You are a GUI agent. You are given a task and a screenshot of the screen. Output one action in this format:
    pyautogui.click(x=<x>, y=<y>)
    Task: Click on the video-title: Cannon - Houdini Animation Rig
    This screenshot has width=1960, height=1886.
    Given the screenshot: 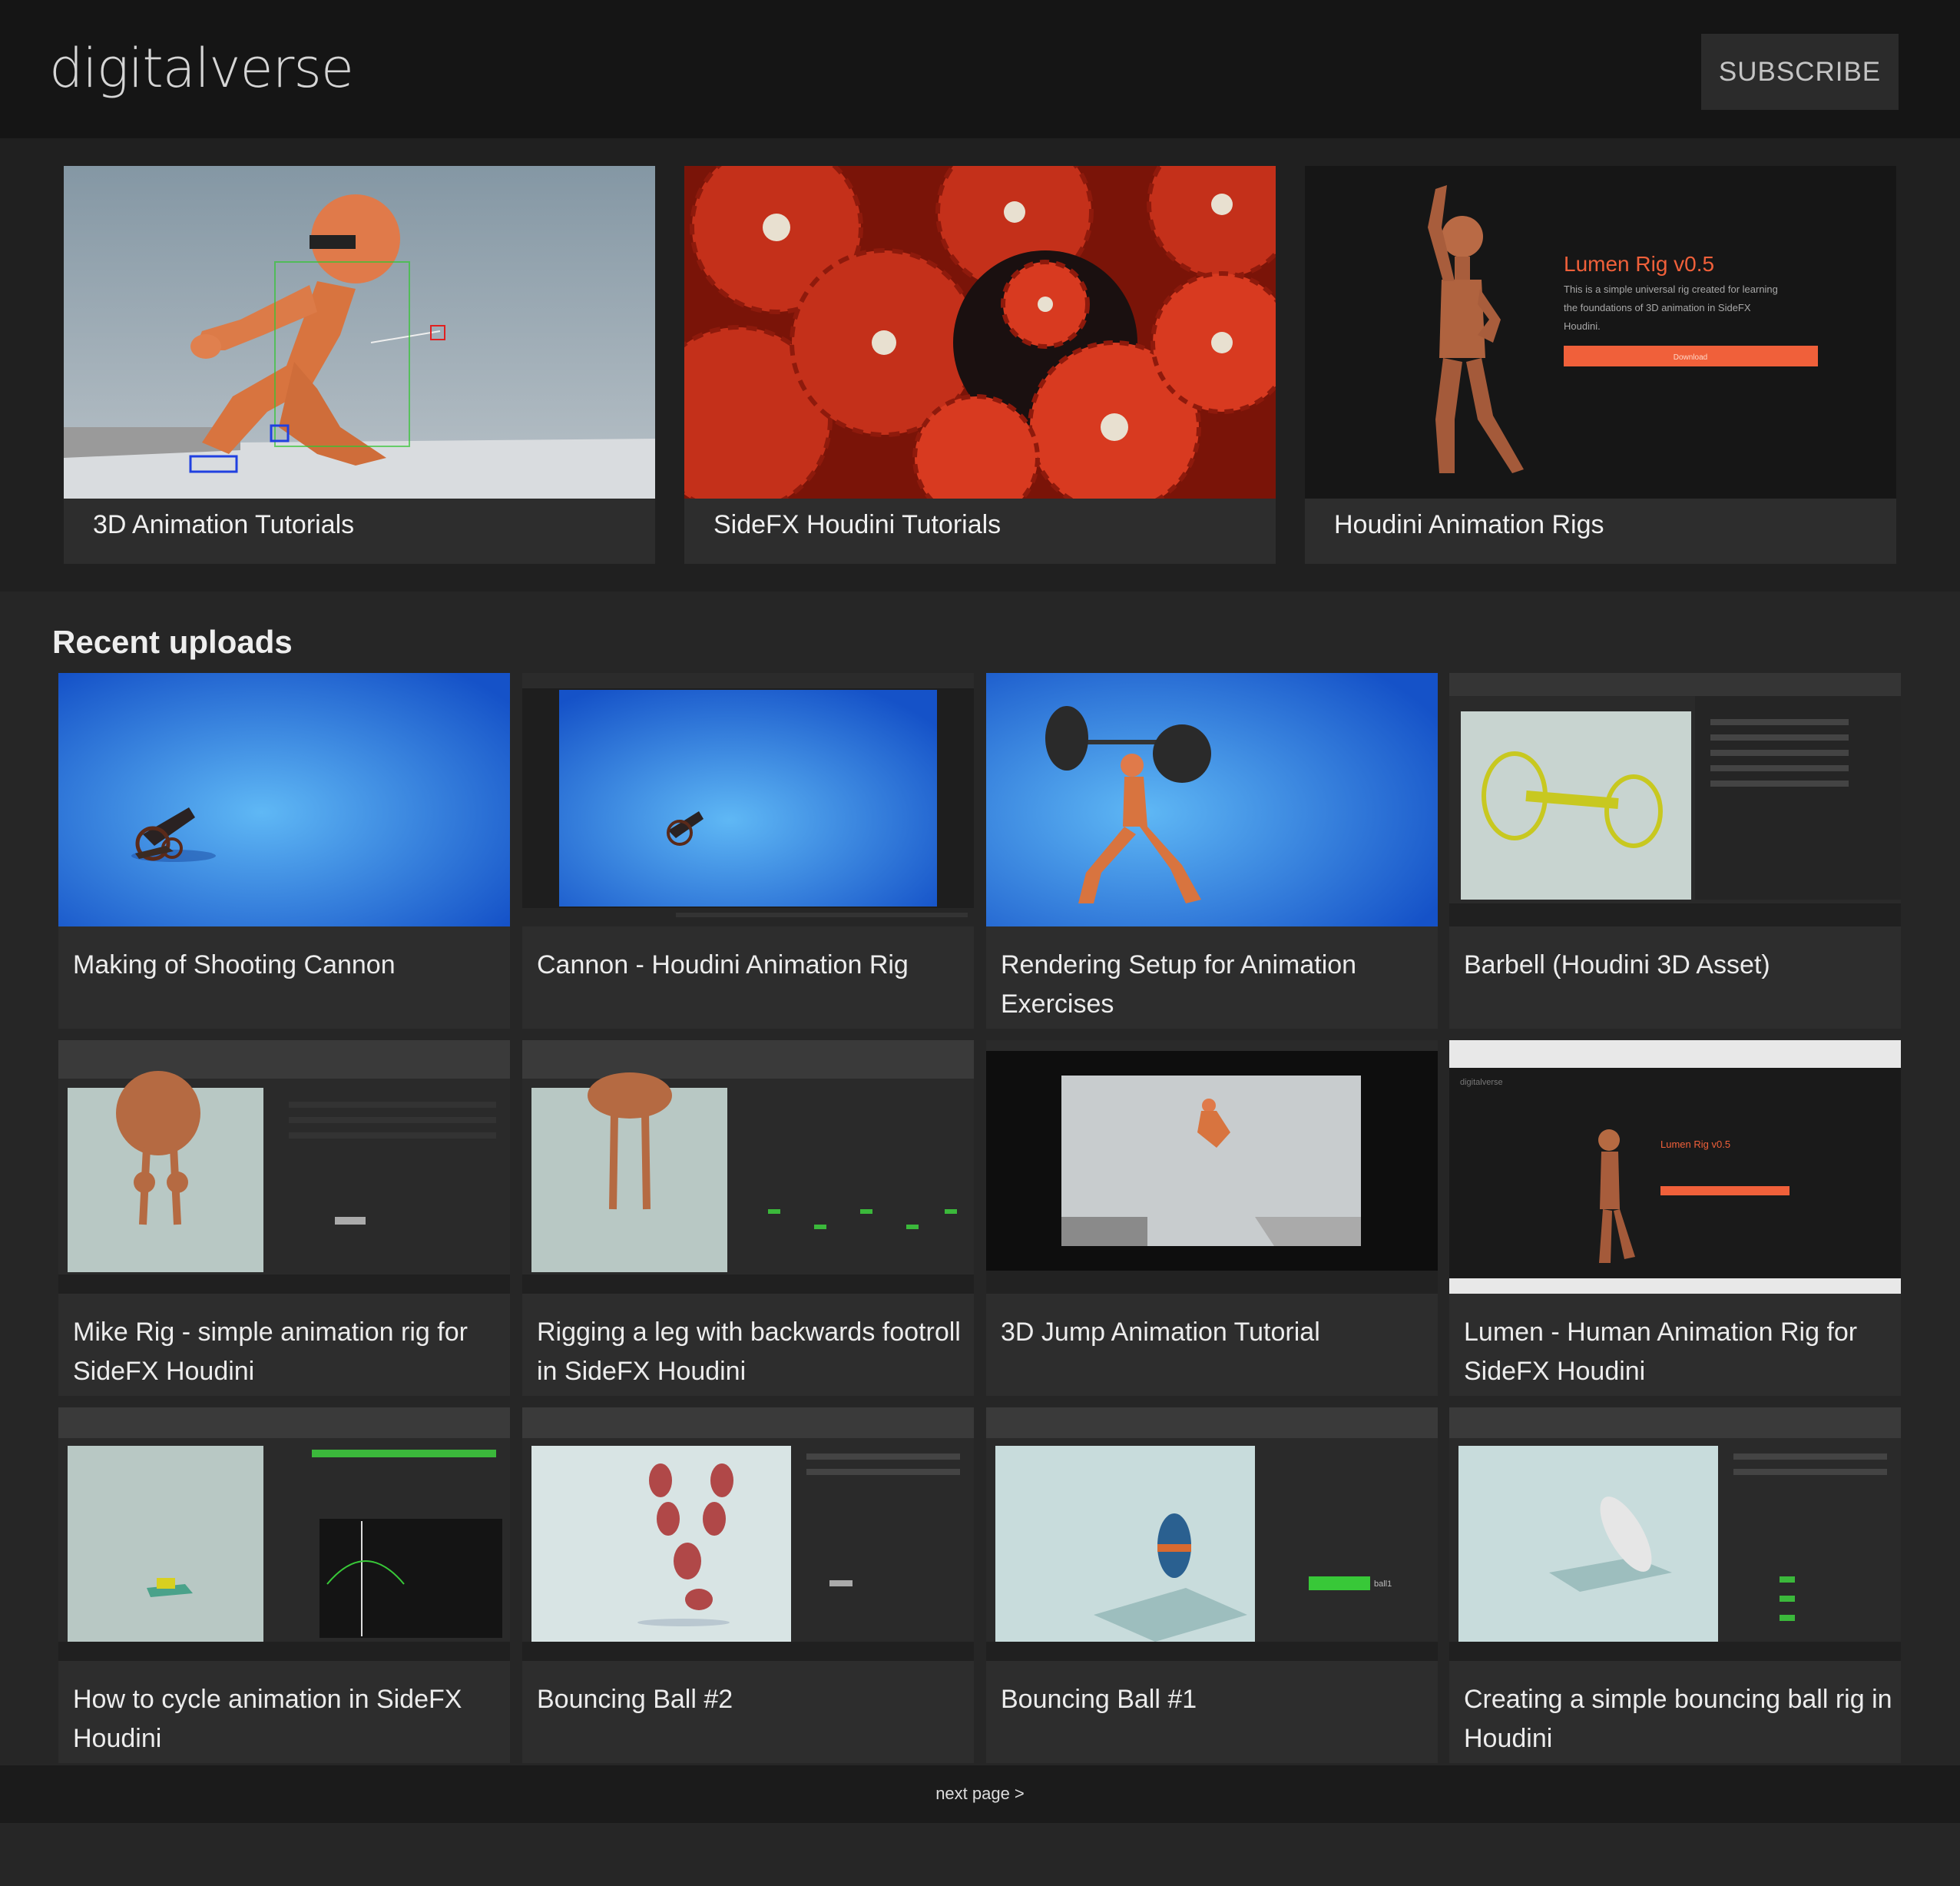 What is the action you would take?
    pyautogui.click(x=752, y=966)
    